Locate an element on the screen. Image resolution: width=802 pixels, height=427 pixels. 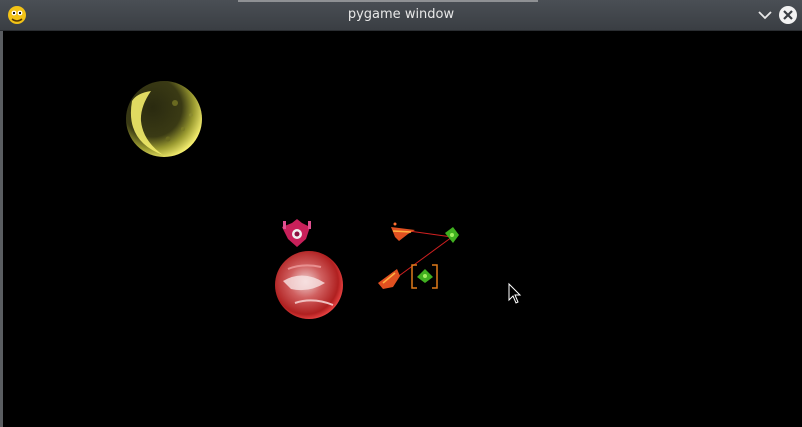
green-fighter-selected is located at coordinates (424, 276).